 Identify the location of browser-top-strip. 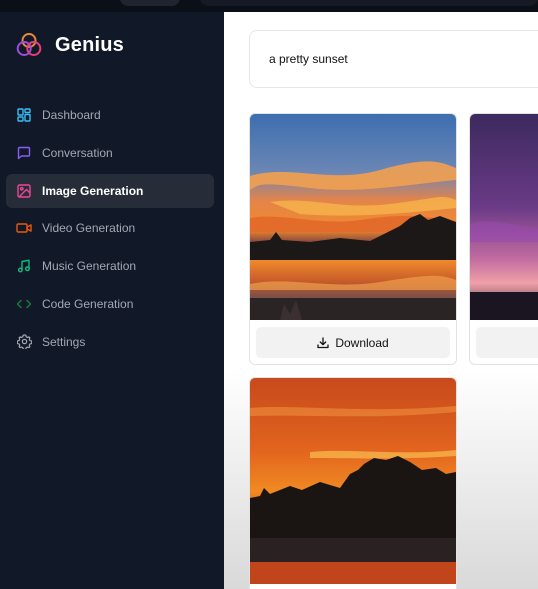
(269, 6).